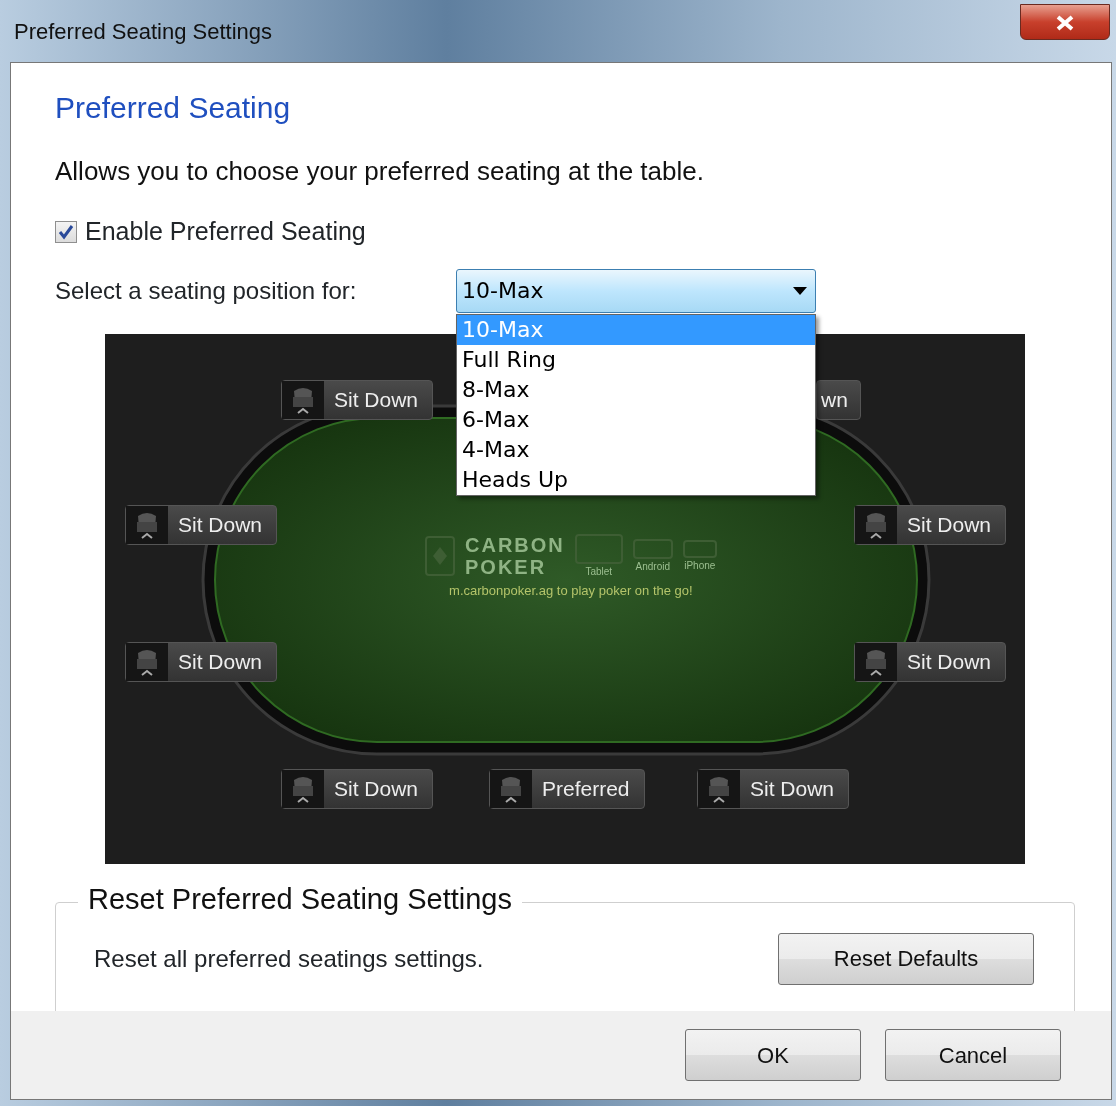 The image size is (1116, 1106). What do you see at coordinates (652, 566) in the screenshot?
I see `device-label: Android` at bounding box center [652, 566].